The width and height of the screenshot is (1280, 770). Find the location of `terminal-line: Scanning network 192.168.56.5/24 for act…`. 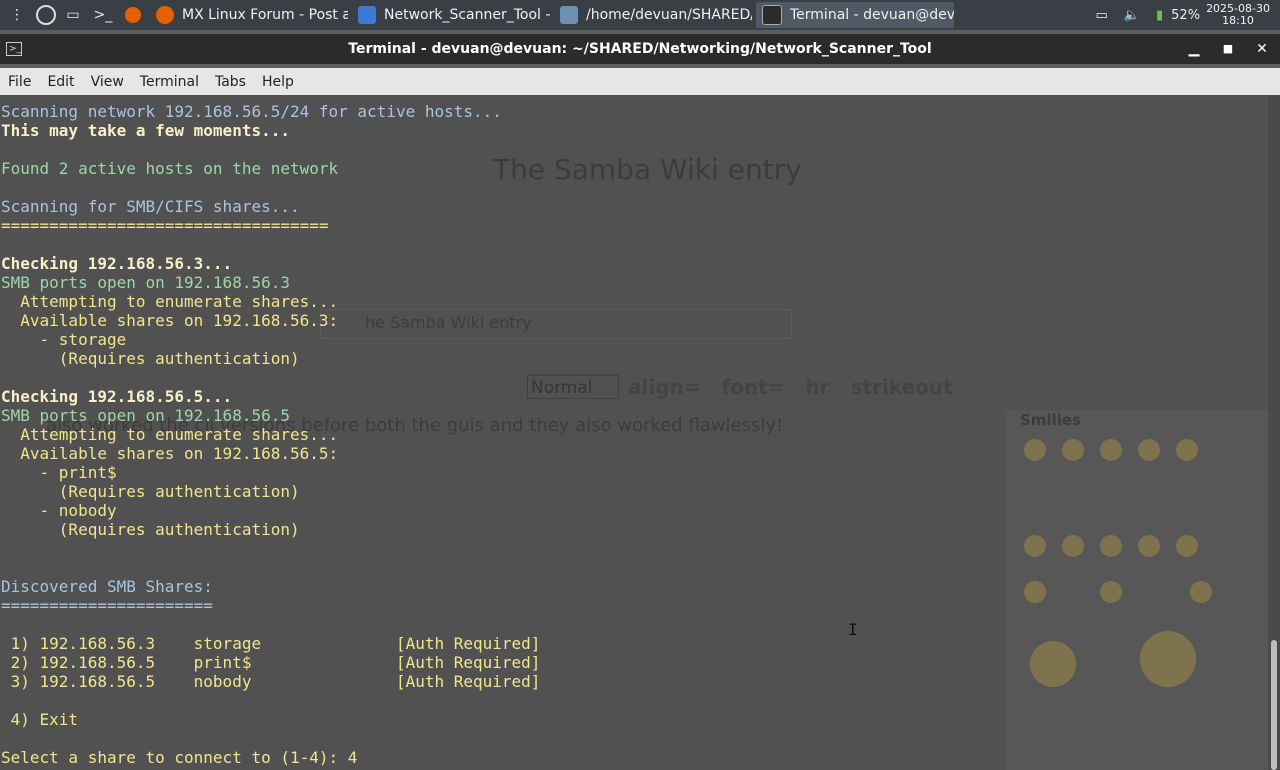

terminal-line: Scanning network 192.168.56.5/24 for act… is located at coordinates (251, 111).